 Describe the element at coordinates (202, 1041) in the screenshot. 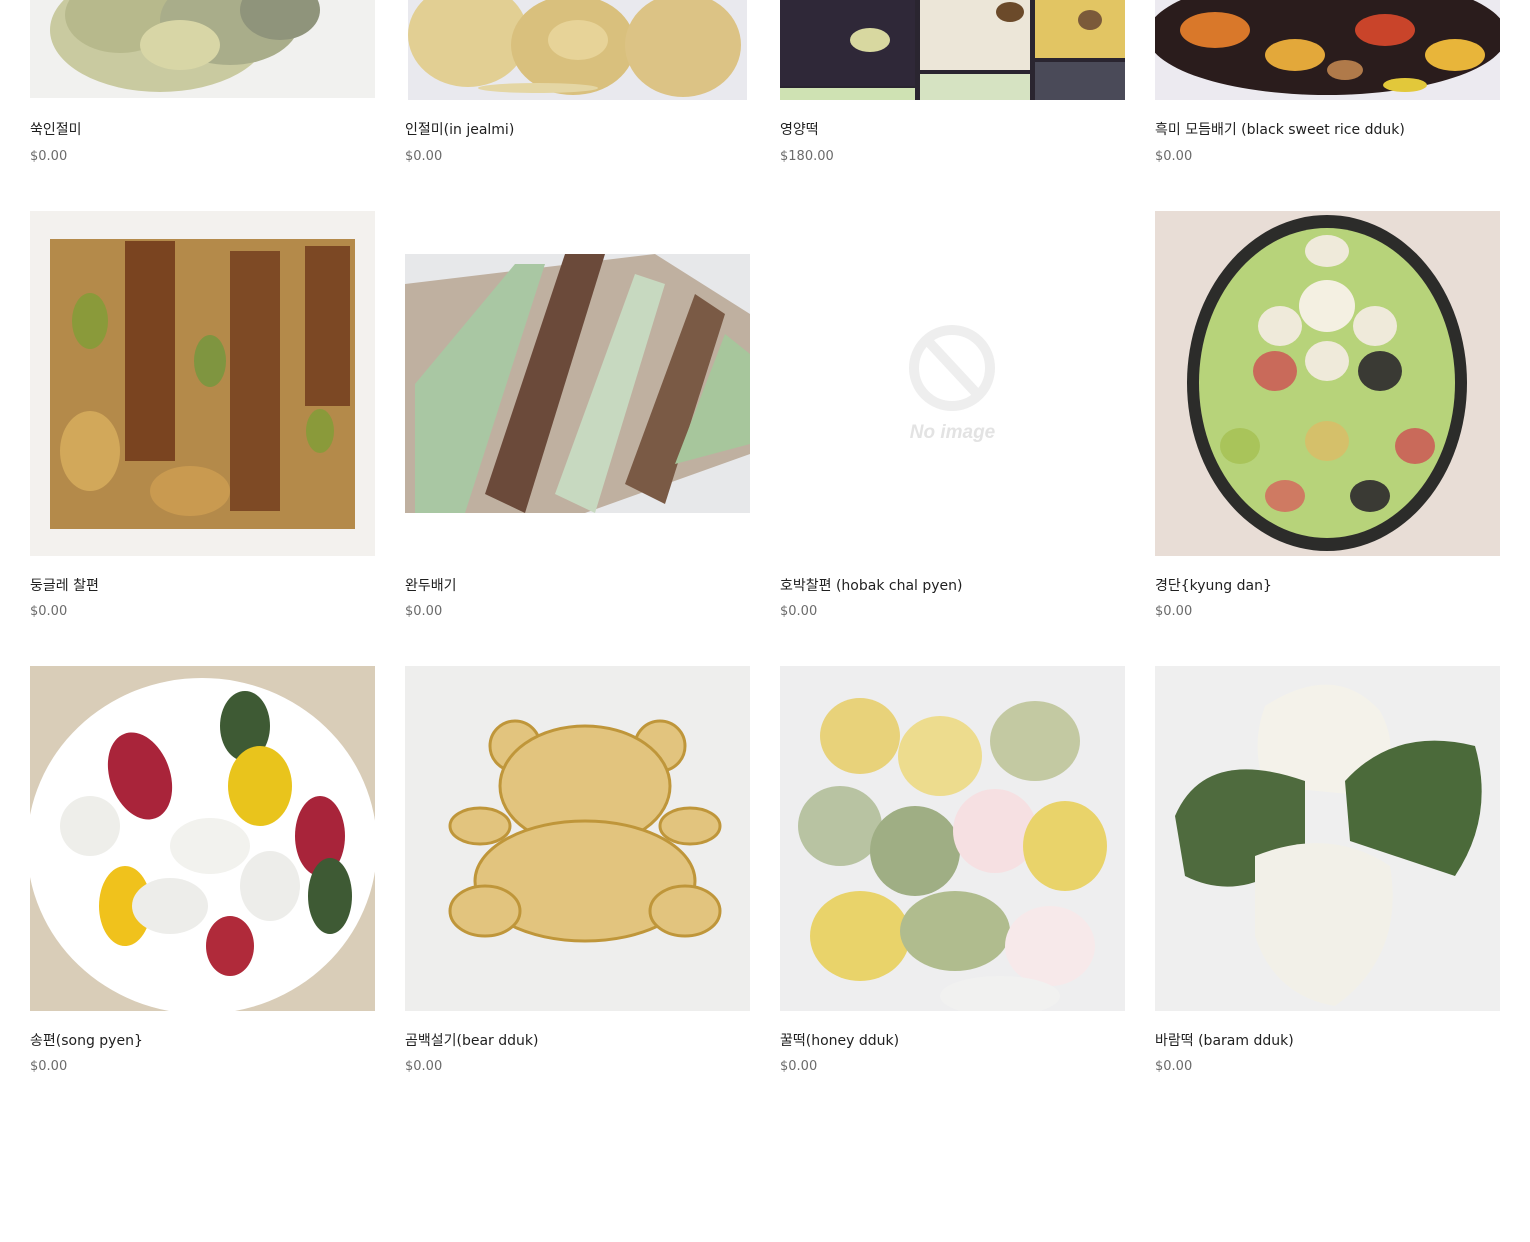

I see `product-title: 송편(song pyen}` at that location.